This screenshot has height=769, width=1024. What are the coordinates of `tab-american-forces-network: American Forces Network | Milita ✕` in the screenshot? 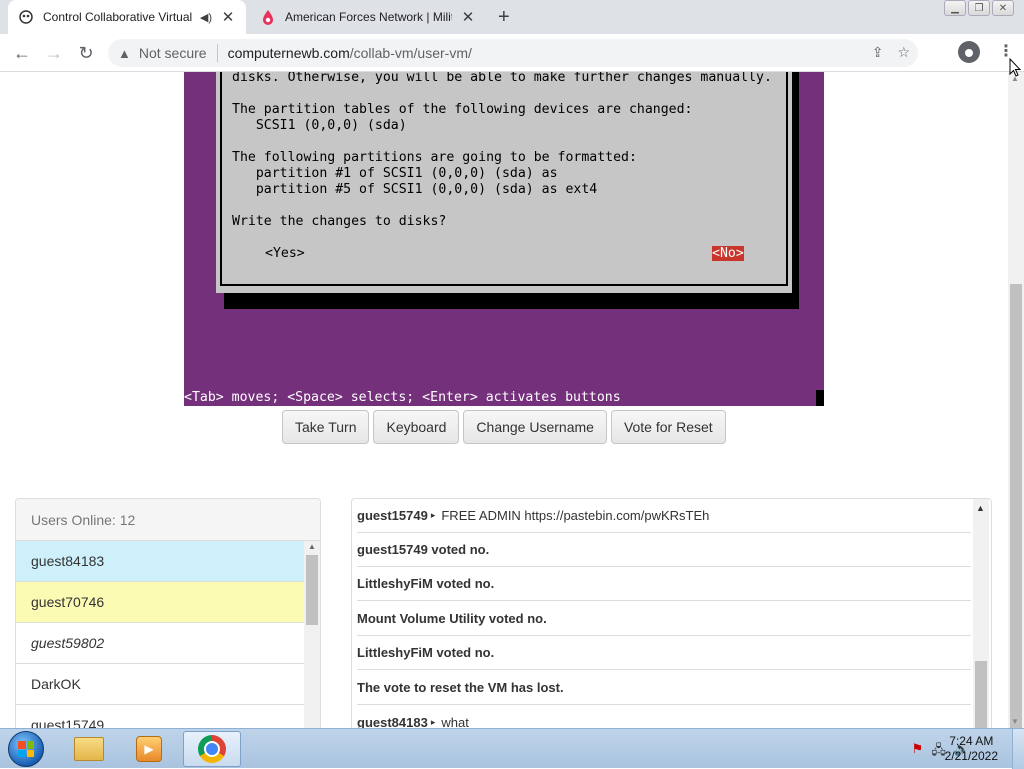 It's located at (368, 17).